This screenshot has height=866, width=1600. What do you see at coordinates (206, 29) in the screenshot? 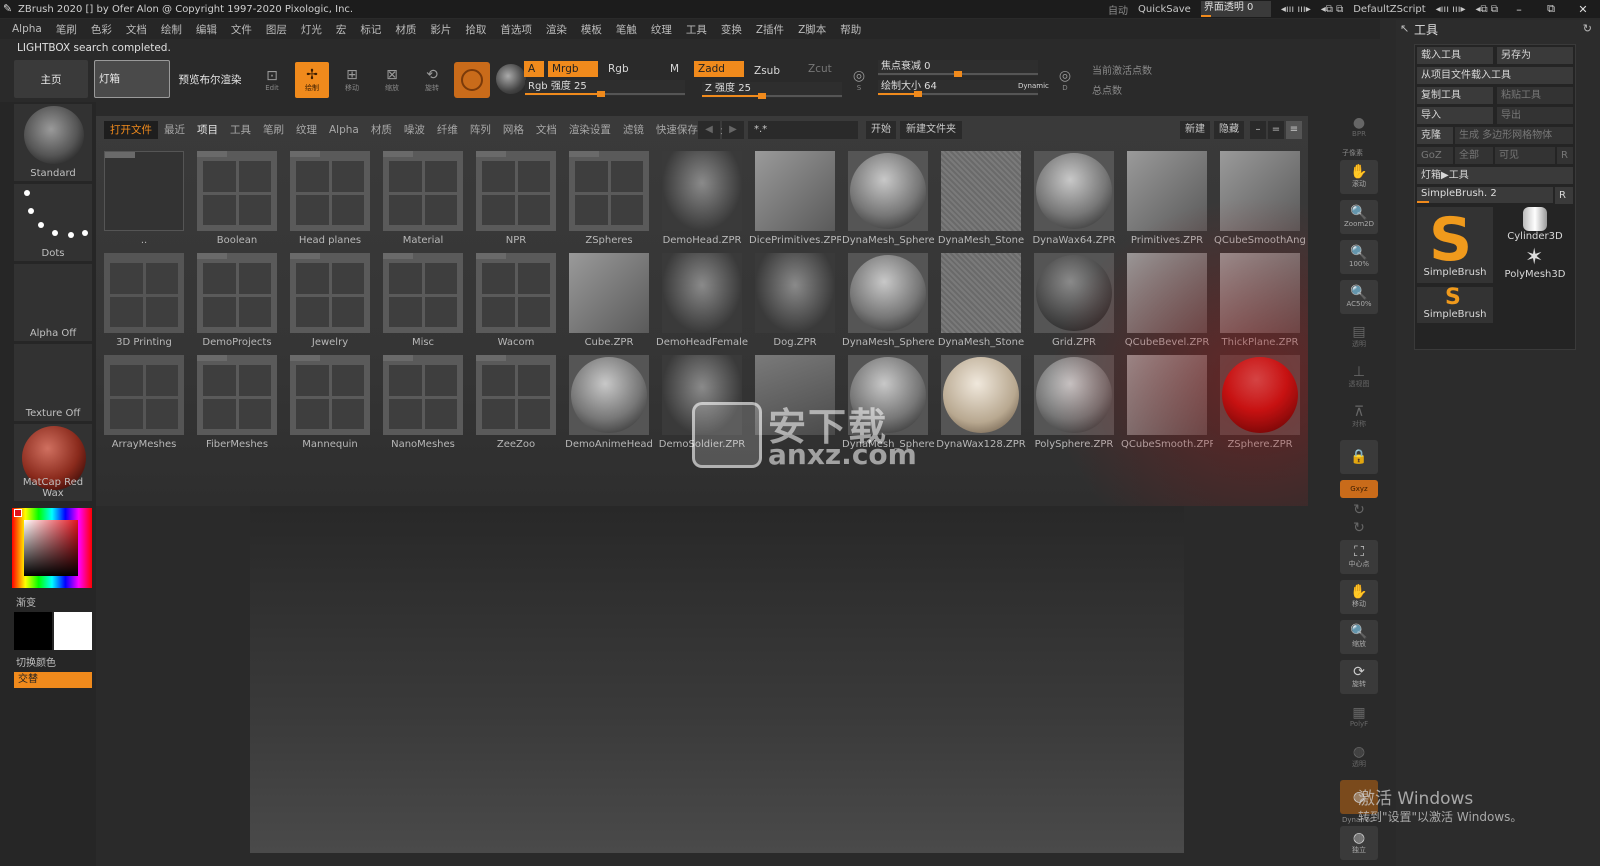
I see `menu-item: 编辑` at bounding box center [206, 29].